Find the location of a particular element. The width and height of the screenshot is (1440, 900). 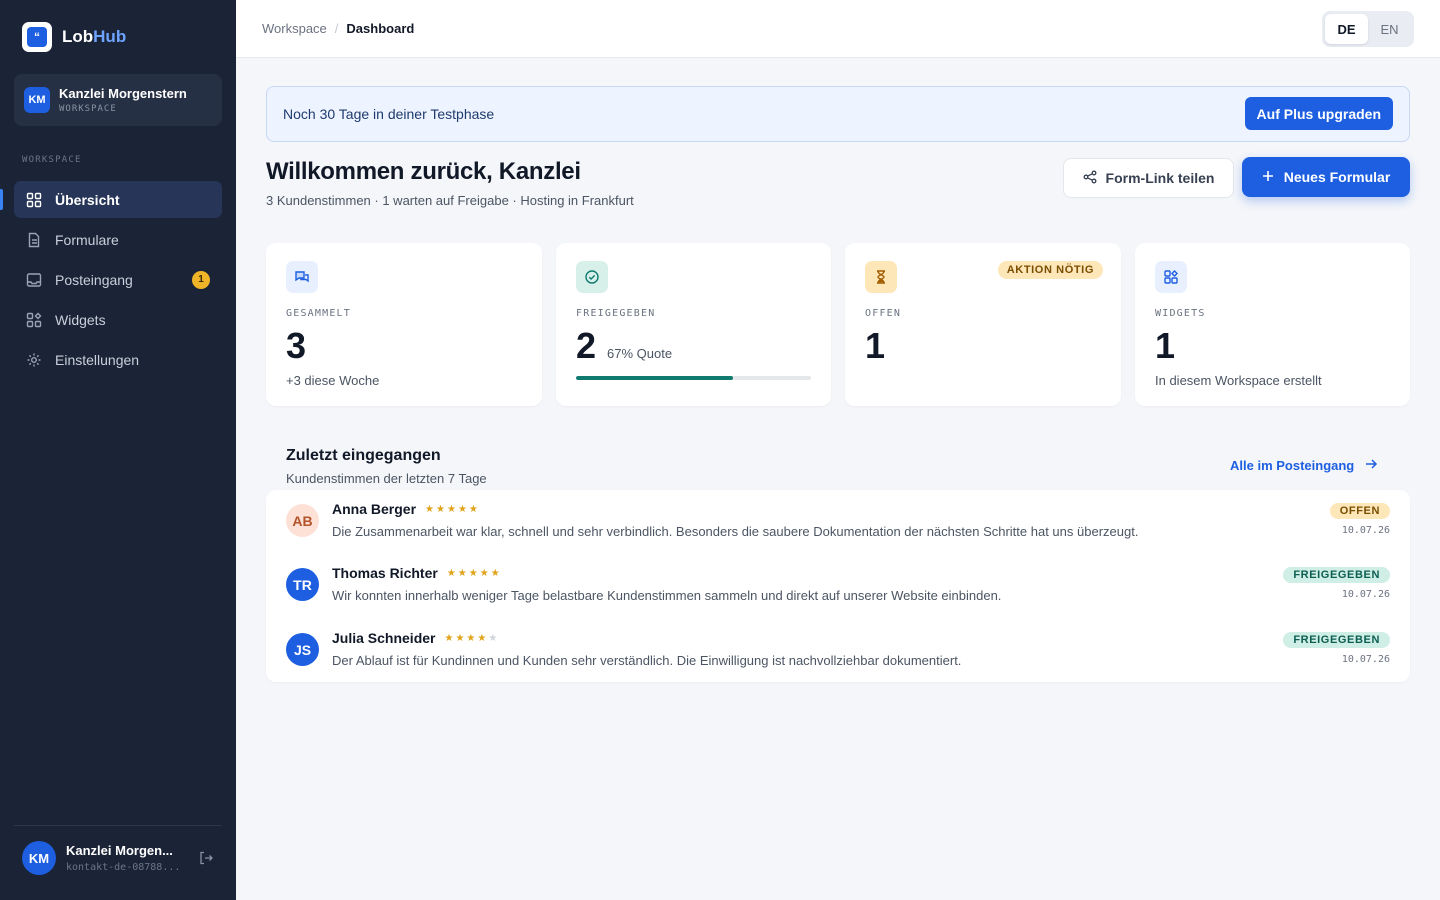

share-form-link-button: Form-Link teilen is located at coordinates (1148, 178).